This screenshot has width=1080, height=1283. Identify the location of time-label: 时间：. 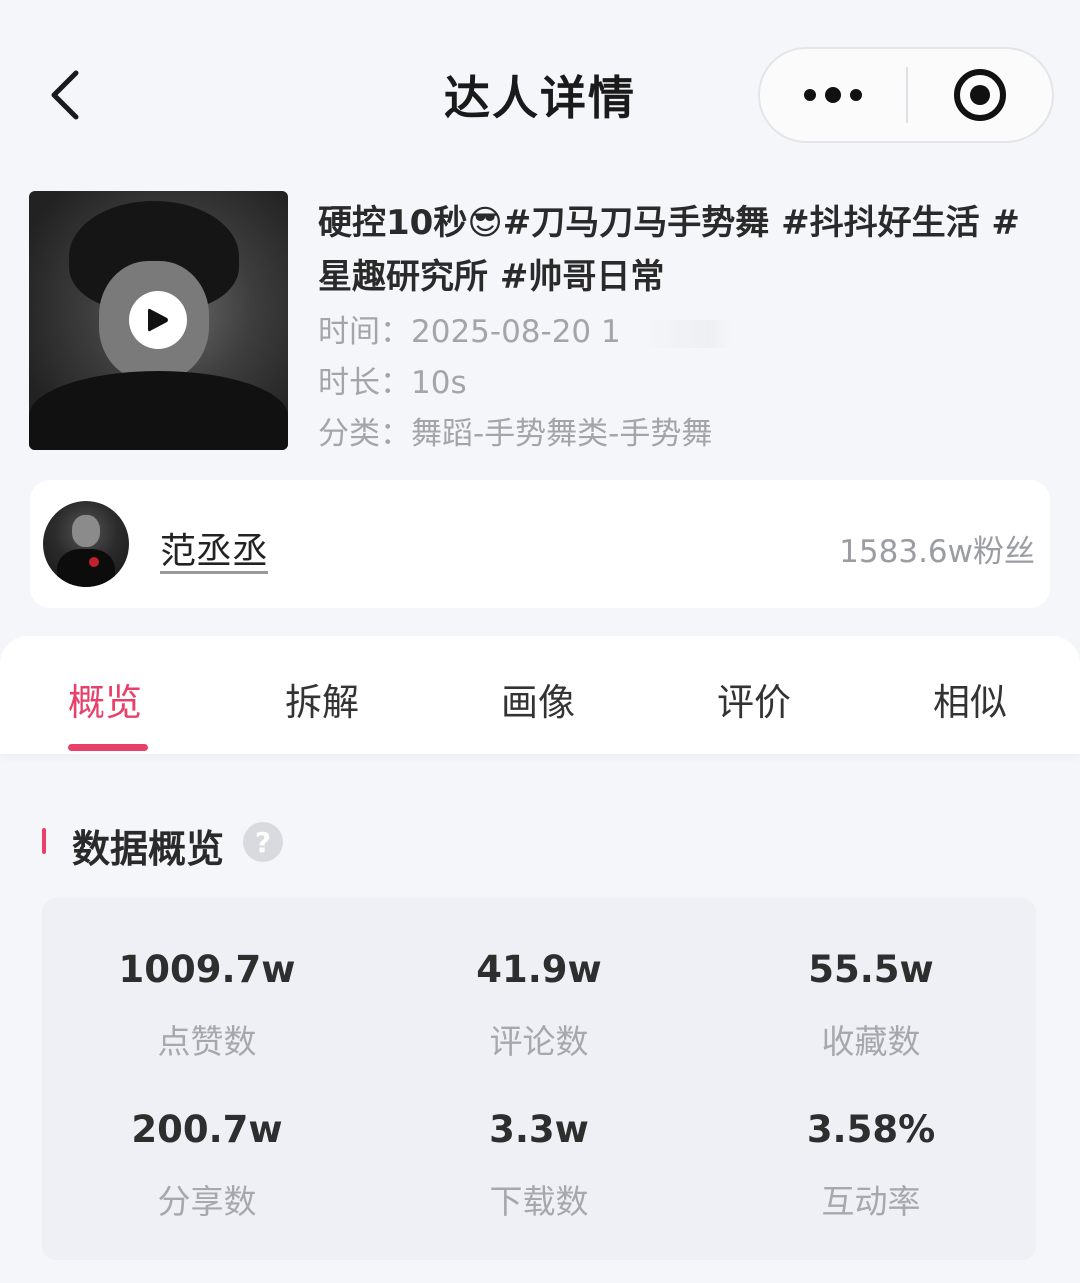
(364, 332).